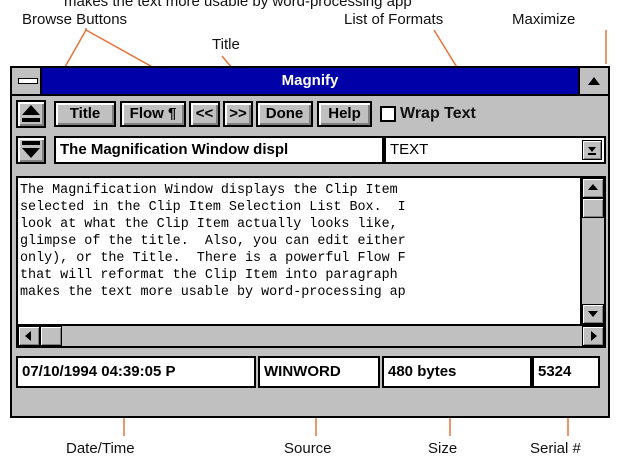  I want to click on clip-title-field: The Magnification Window displ, so click(219, 150).